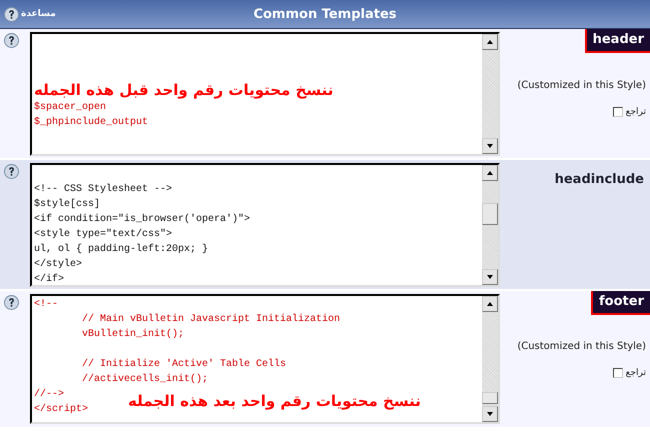 This screenshot has height=434, width=650. What do you see at coordinates (58, 265) in the screenshot?
I see `code-line: </style>` at bounding box center [58, 265].